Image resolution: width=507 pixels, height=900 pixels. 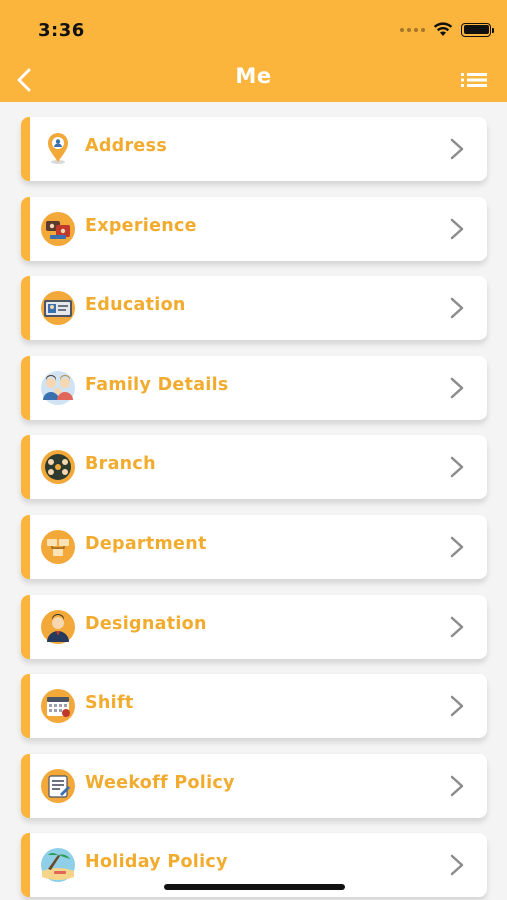 I want to click on app-header: 3:36 Me, so click(x=253, y=51).